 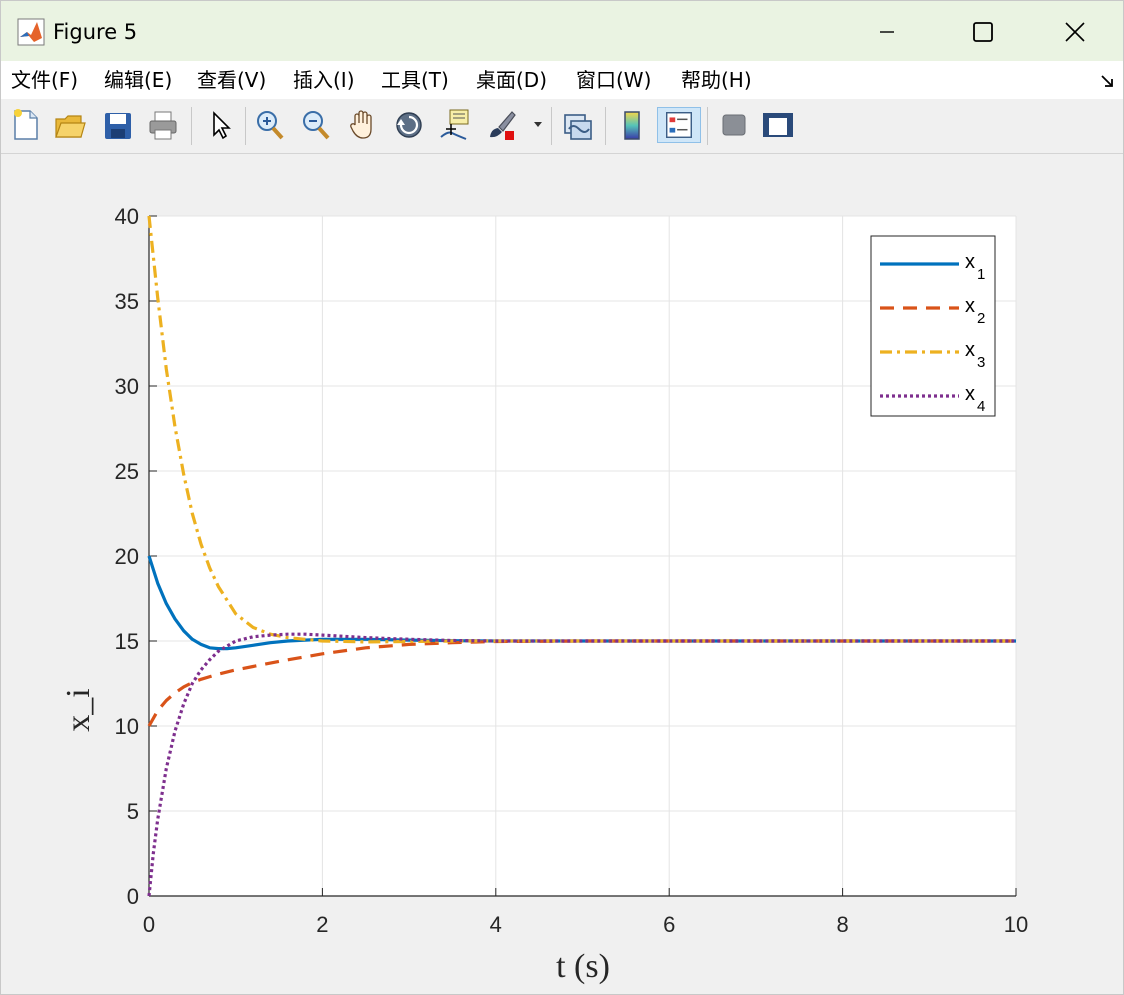 I want to click on legend-icon, so click(x=679, y=125).